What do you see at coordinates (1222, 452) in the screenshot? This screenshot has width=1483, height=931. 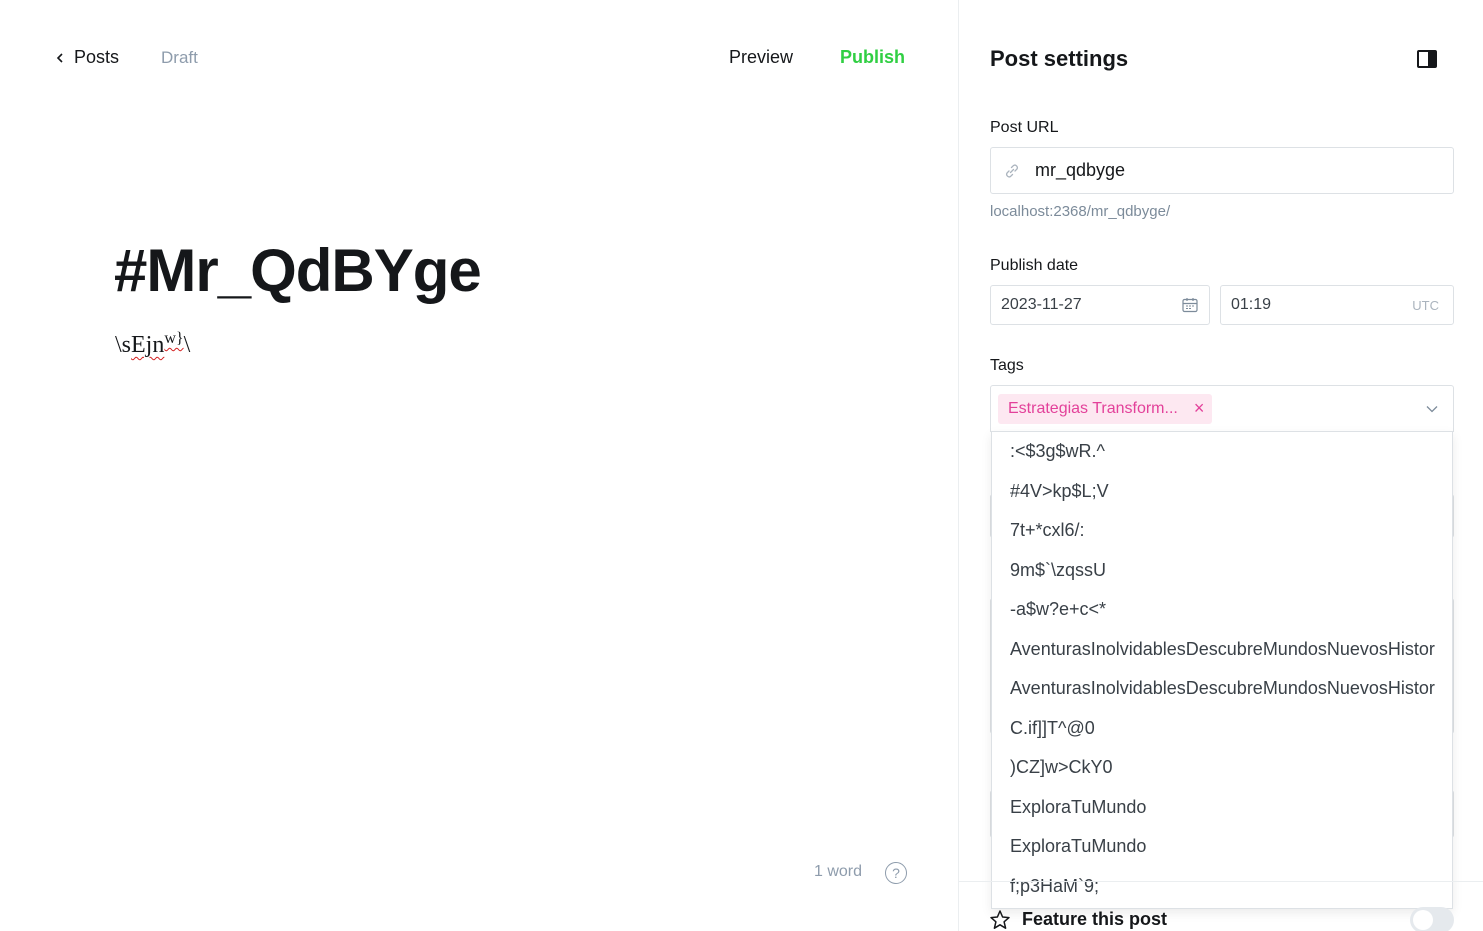 I see `tag-option: :<$3g$wR.^` at bounding box center [1222, 452].